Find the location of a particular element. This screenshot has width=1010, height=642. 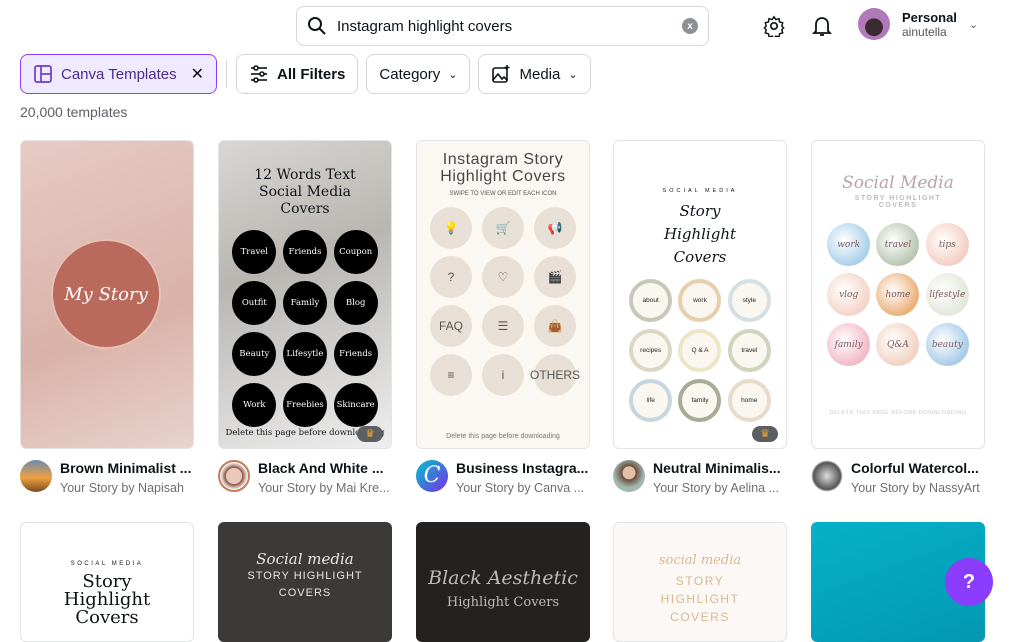

template-card: Social media STORY HIGHLIGHT COVERS is located at coordinates (305, 582).